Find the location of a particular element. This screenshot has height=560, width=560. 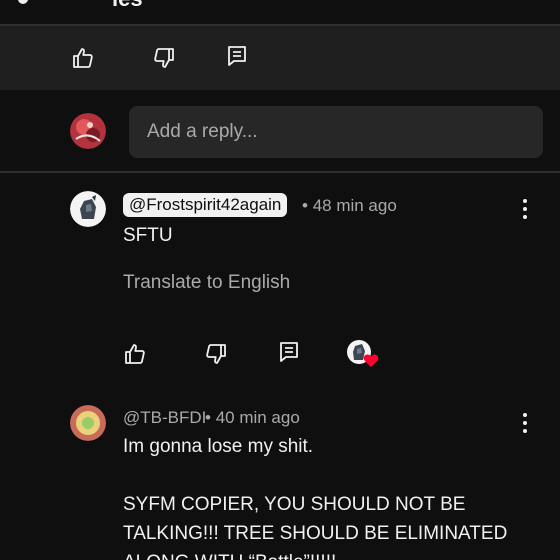

dislike-button is located at coordinates (164, 58).